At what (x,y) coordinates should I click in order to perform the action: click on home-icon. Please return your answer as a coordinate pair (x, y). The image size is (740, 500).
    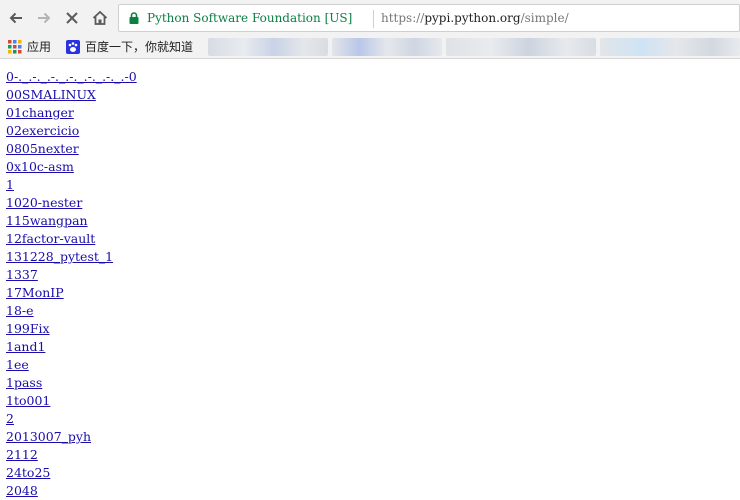
    Looking at the image, I should click on (100, 17).